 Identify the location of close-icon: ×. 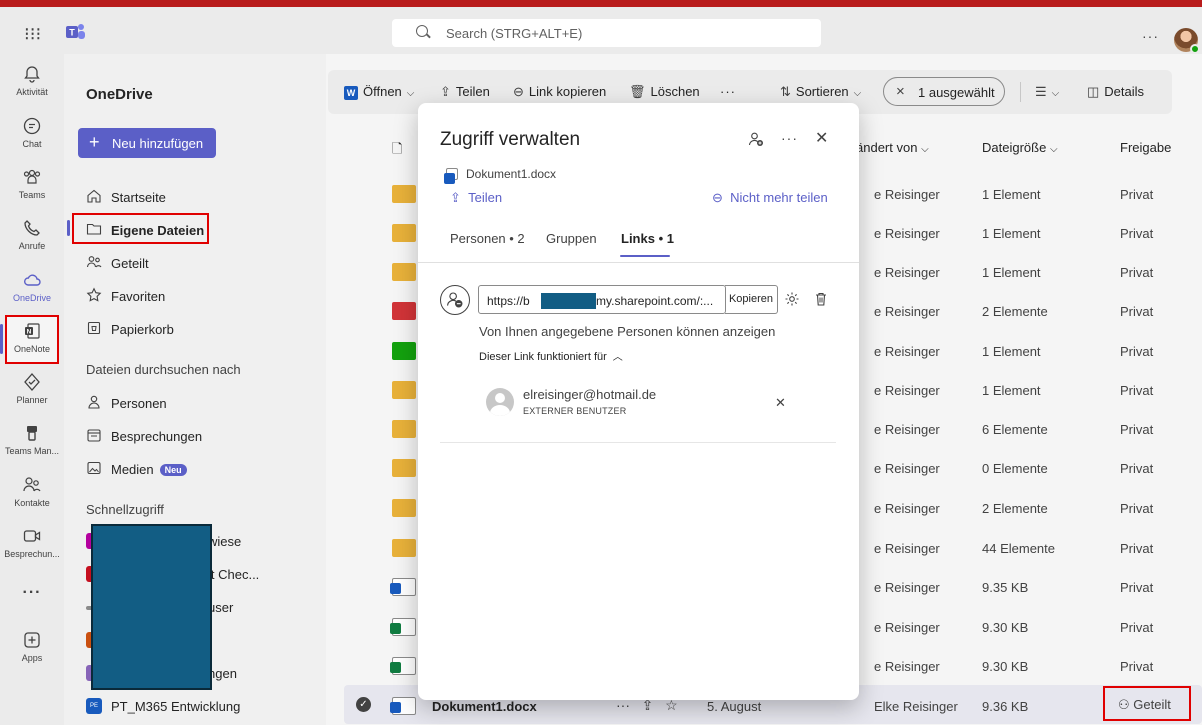
(900, 91).